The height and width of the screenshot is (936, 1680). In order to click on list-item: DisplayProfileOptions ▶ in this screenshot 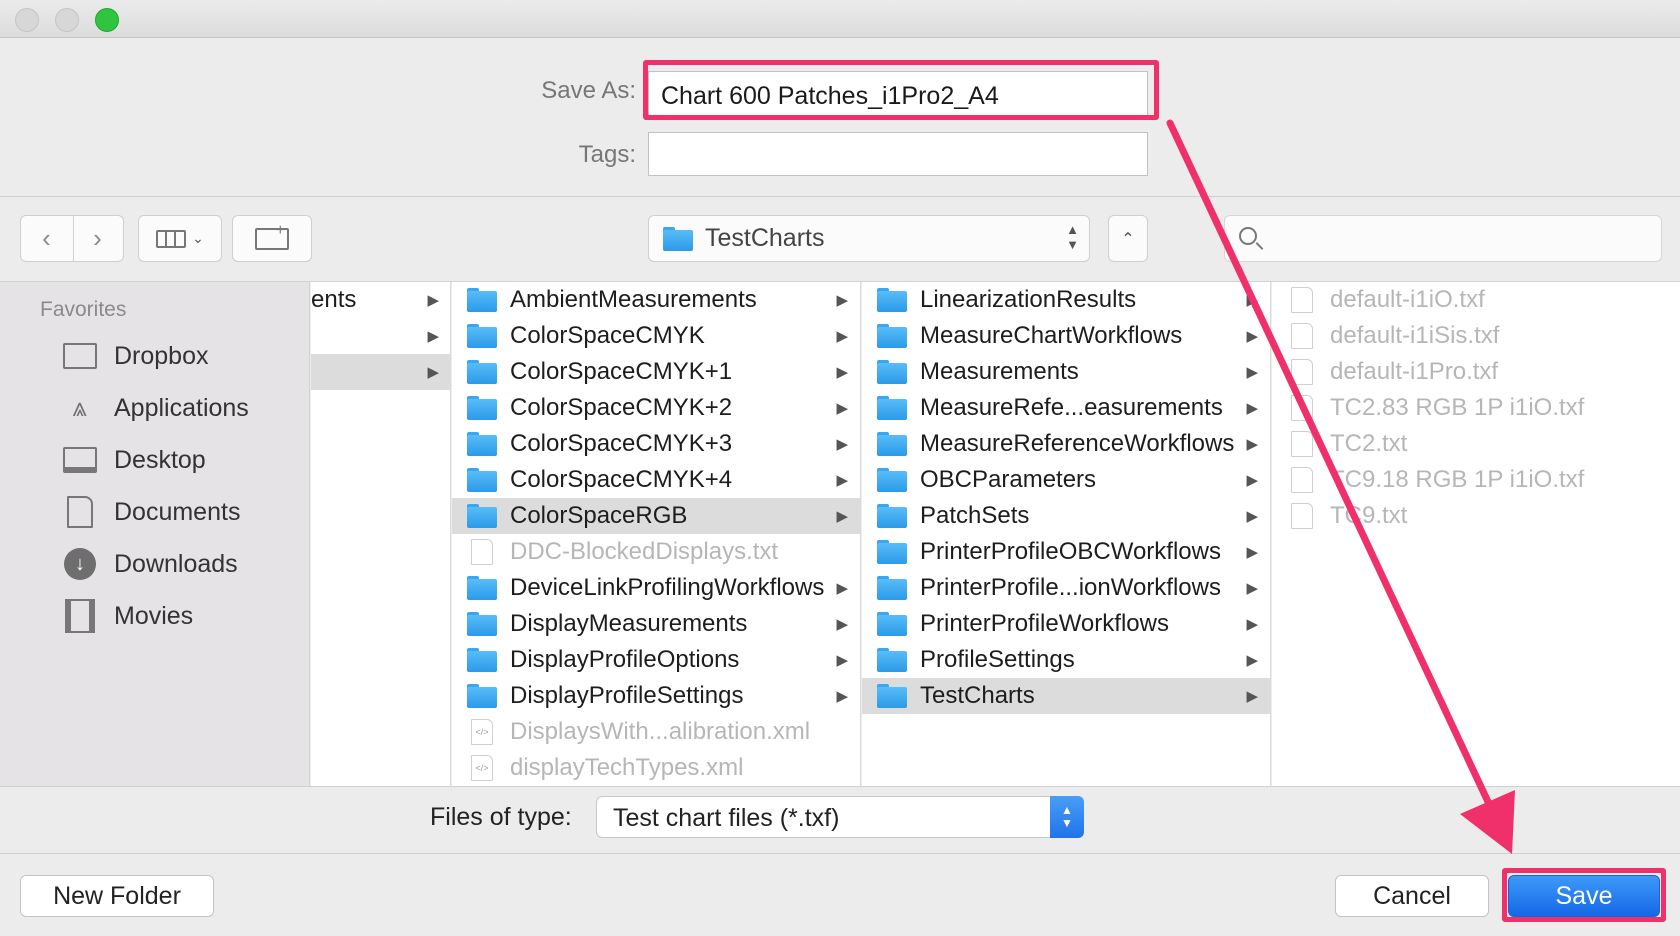, I will do `click(656, 660)`.